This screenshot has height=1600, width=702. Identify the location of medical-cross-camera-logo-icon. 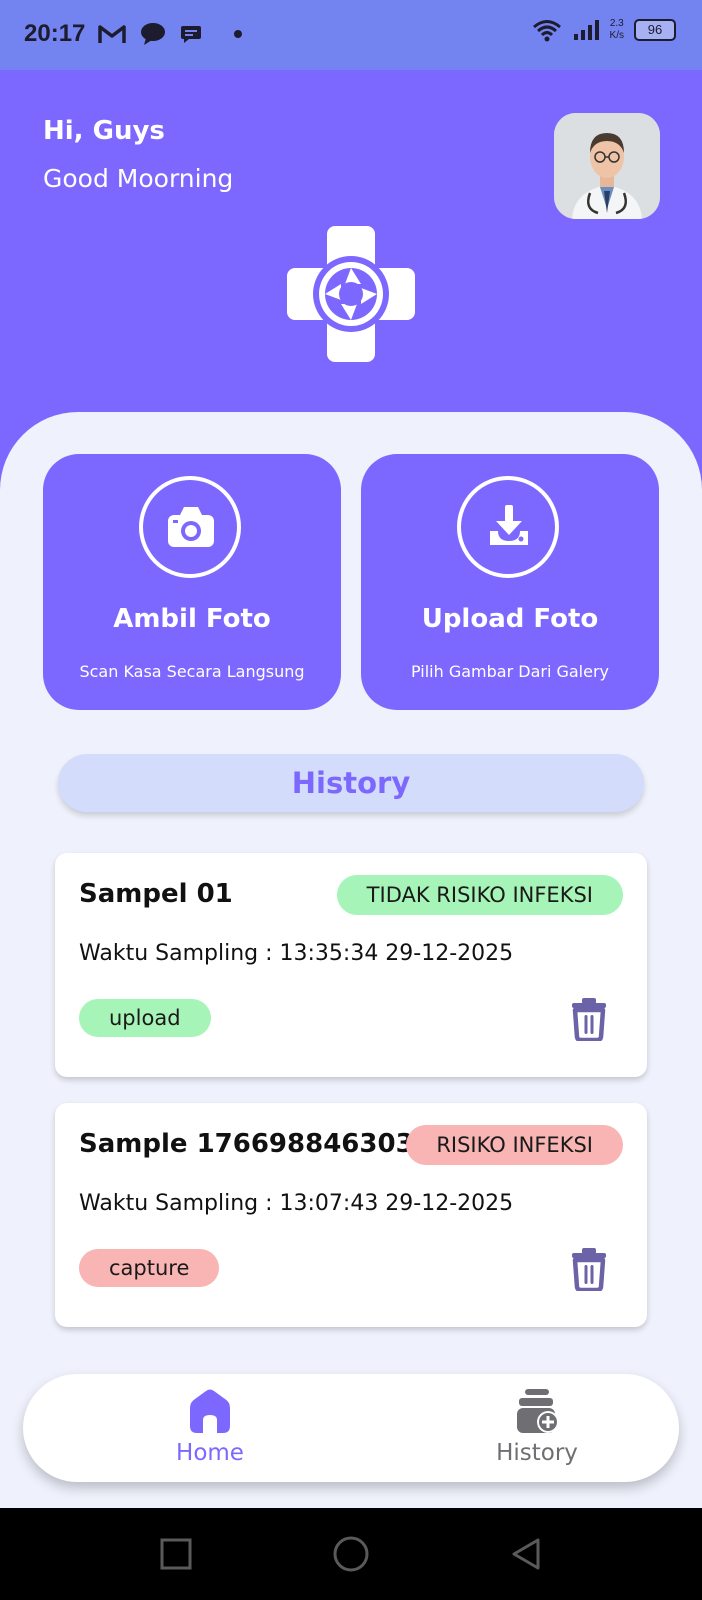
(351, 294).